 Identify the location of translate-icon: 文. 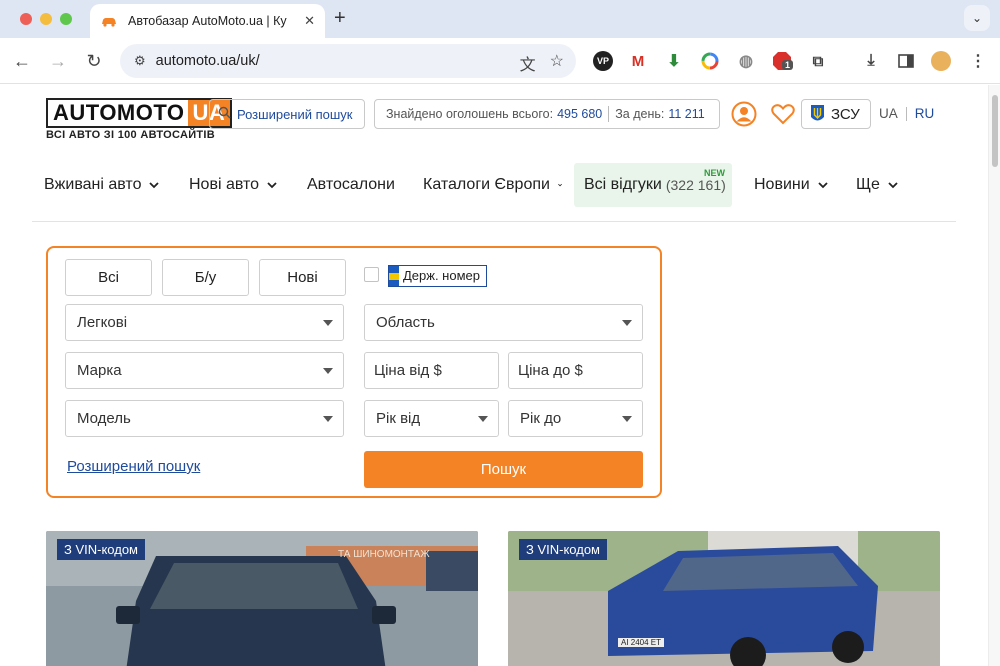
(528, 63).